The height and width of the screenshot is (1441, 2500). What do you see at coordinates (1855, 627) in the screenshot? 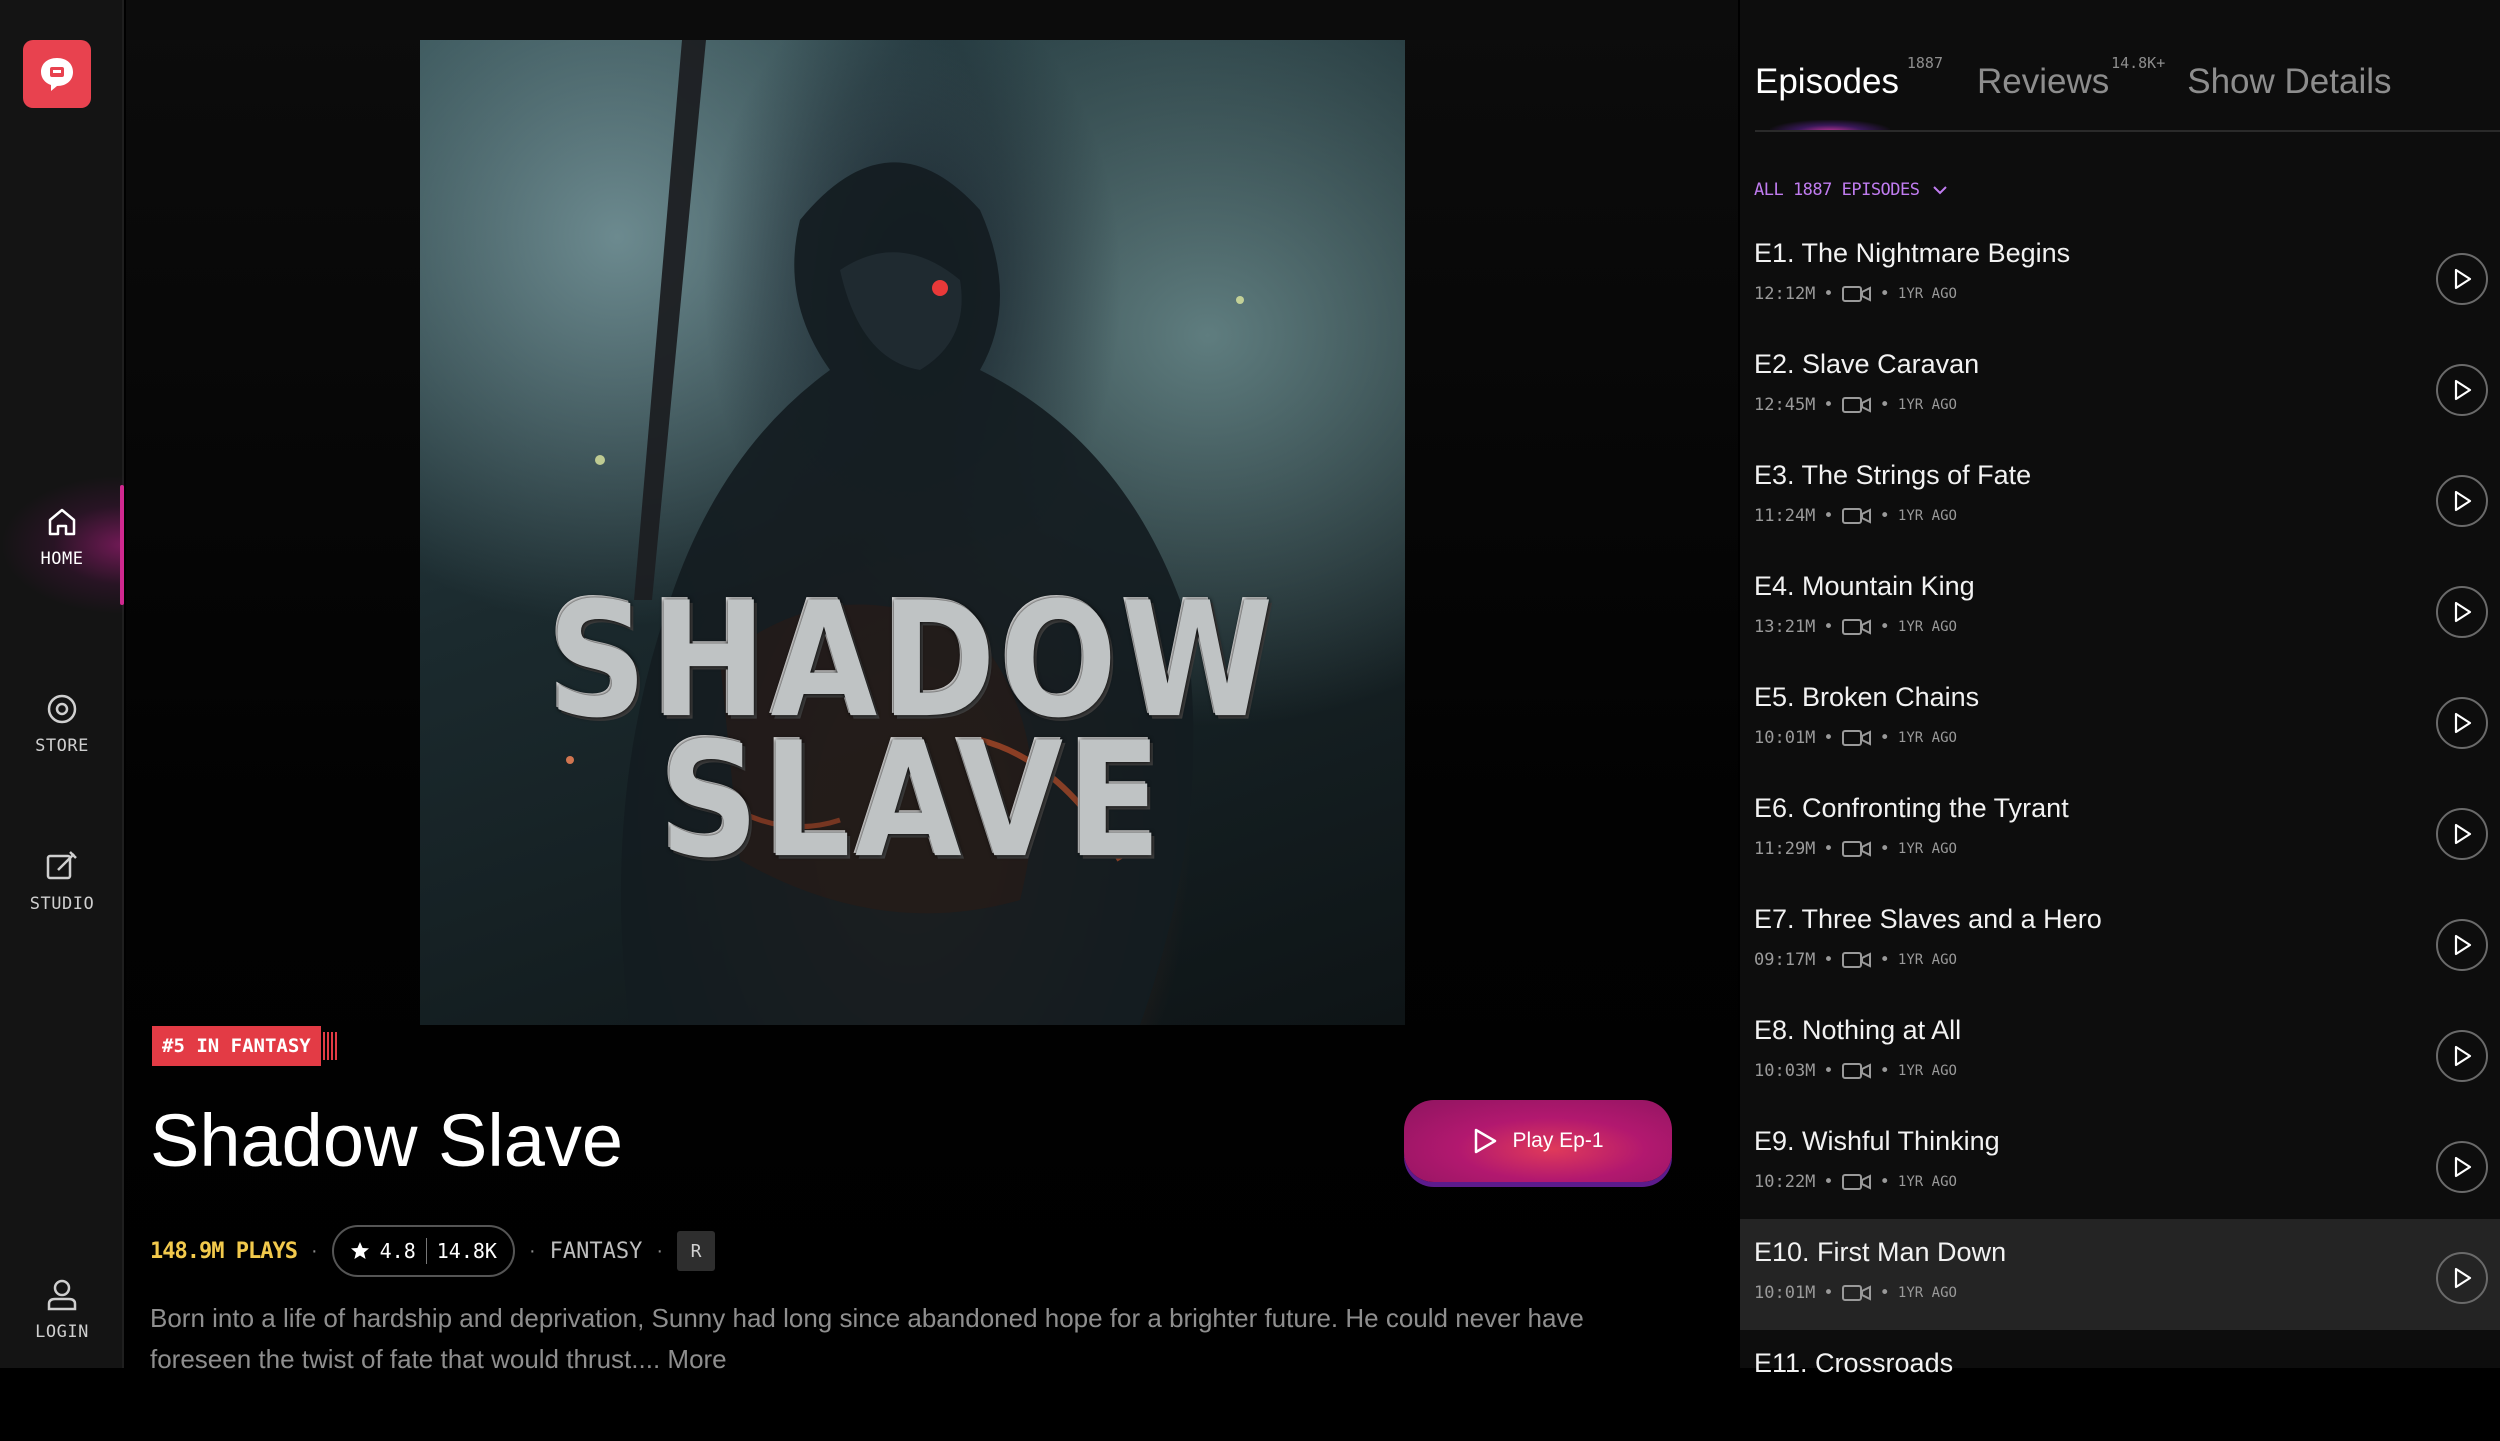
I see `episode-meta: 13:21M • • 1YR AGO` at bounding box center [1855, 627].